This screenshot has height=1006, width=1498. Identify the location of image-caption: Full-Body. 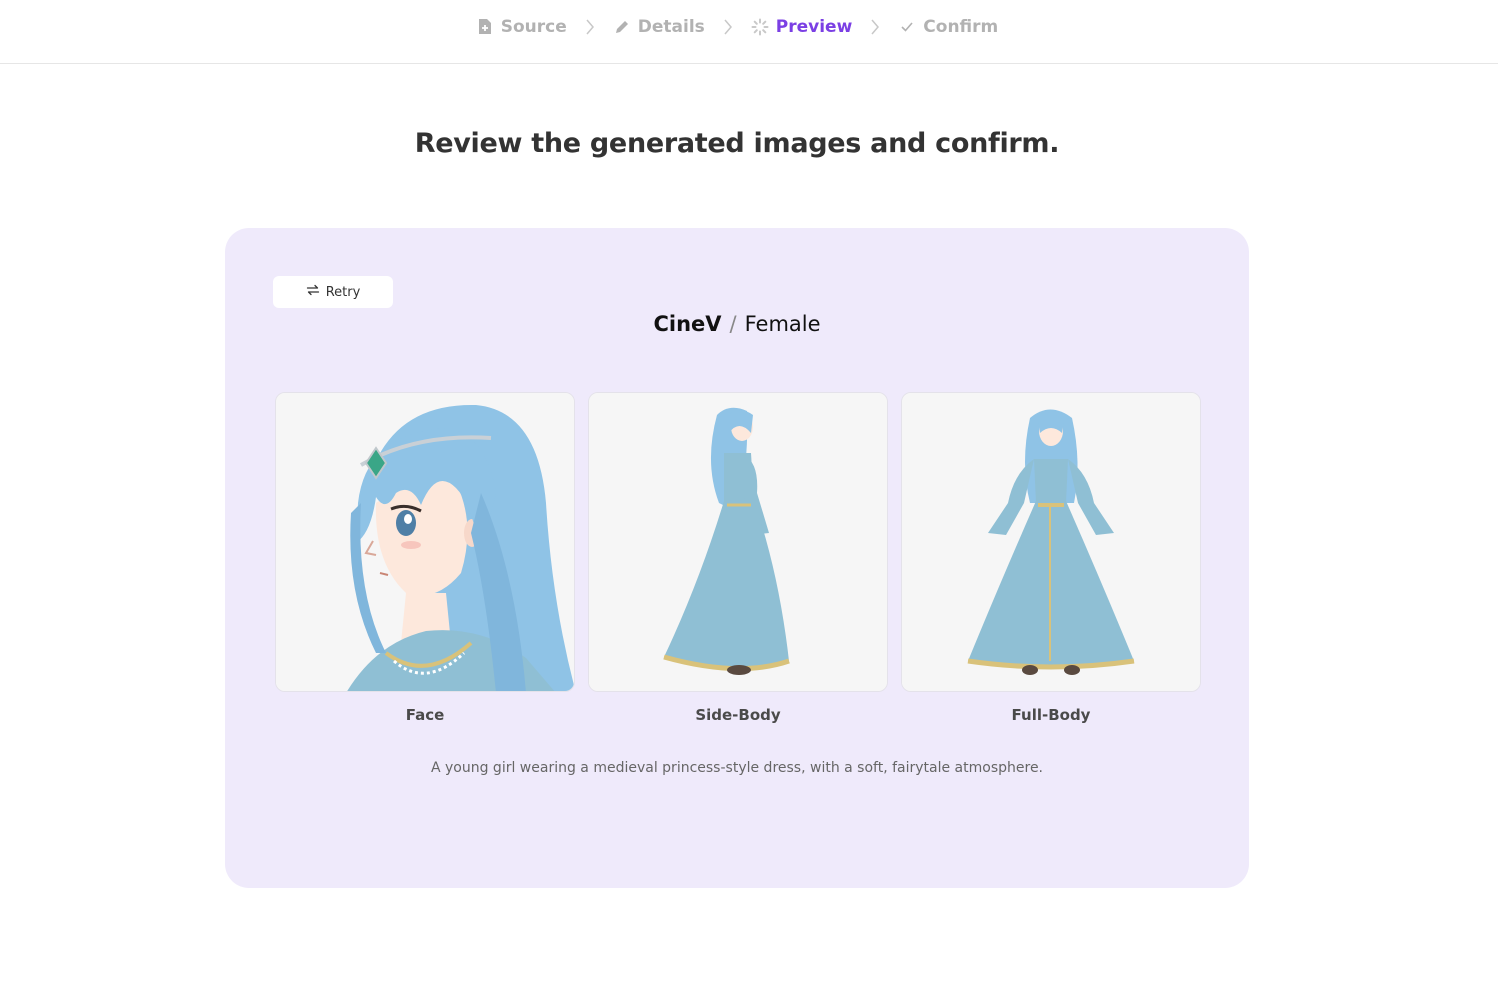
(1051, 715).